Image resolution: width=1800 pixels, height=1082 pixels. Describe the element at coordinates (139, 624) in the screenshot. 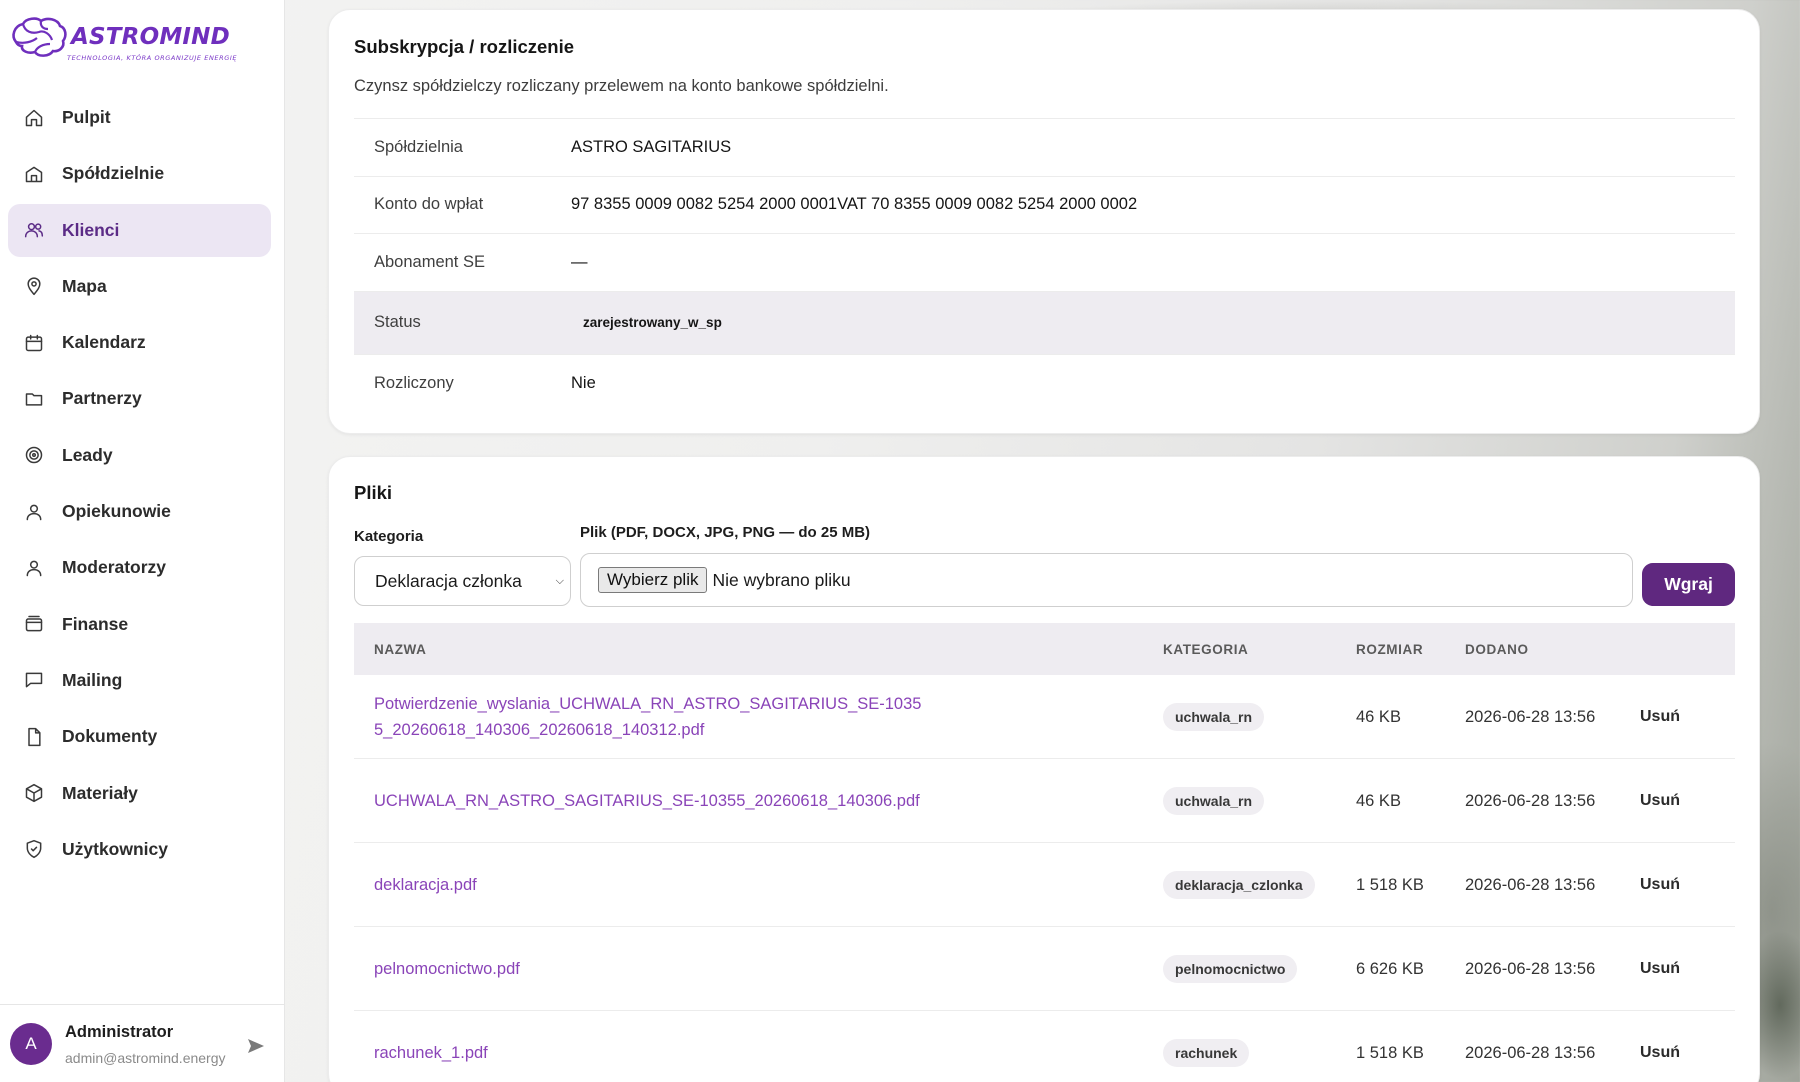

I see `sidebar-item-finanse: Finanse` at that location.